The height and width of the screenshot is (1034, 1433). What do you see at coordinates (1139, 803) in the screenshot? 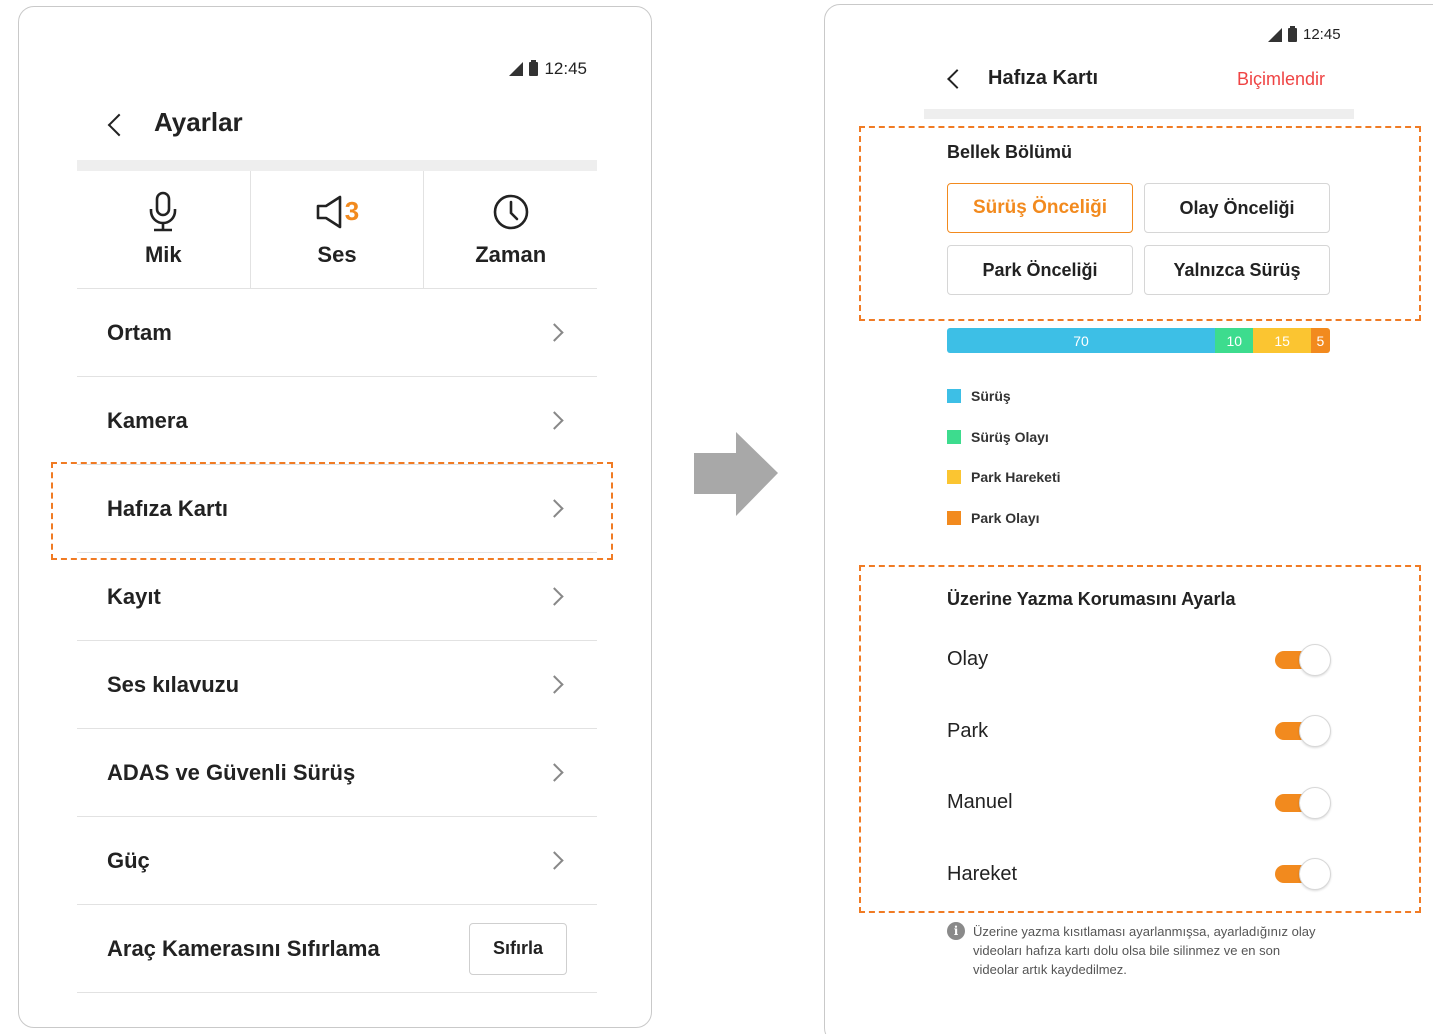
I see `toggle-row-manuel: Manuel` at bounding box center [1139, 803].